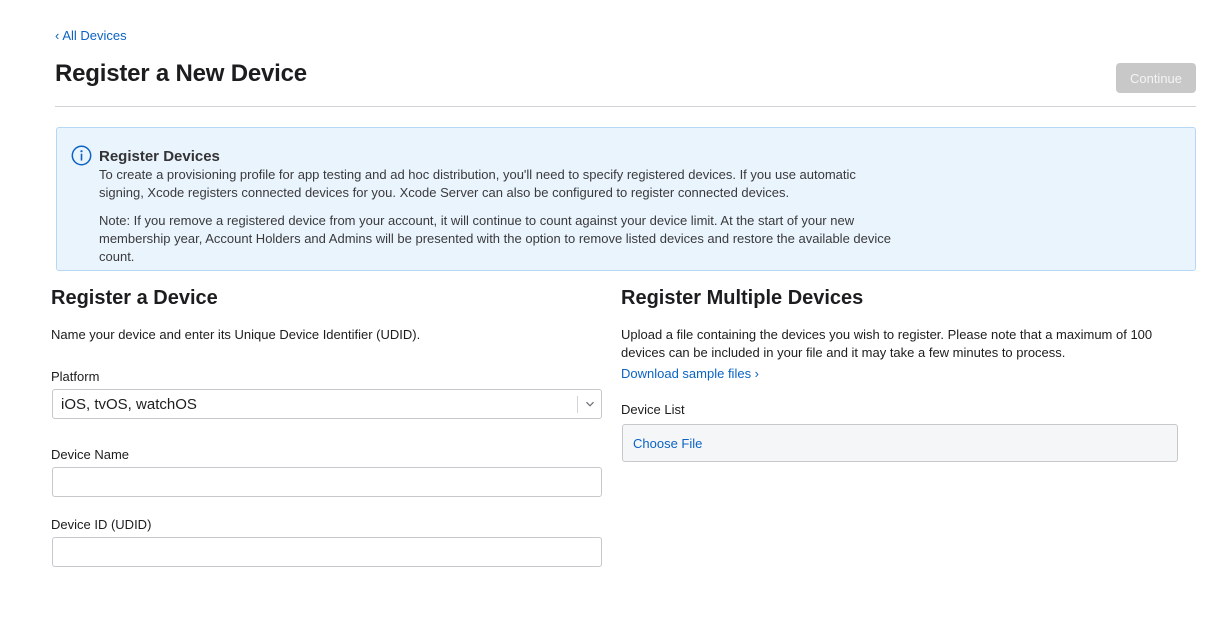 The image size is (1230, 621). What do you see at coordinates (577, 404) in the screenshot?
I see `select-divider` at bounding box center [577, 404].